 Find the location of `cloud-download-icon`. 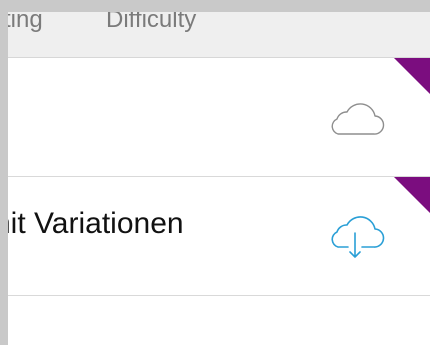

cloud-download-icon is located at coordinates (355, 237).